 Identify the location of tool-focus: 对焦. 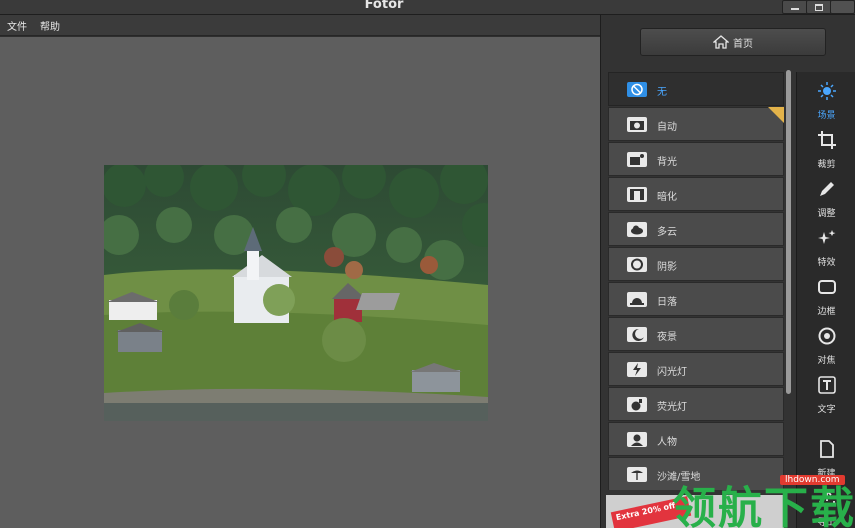
(826, 345).